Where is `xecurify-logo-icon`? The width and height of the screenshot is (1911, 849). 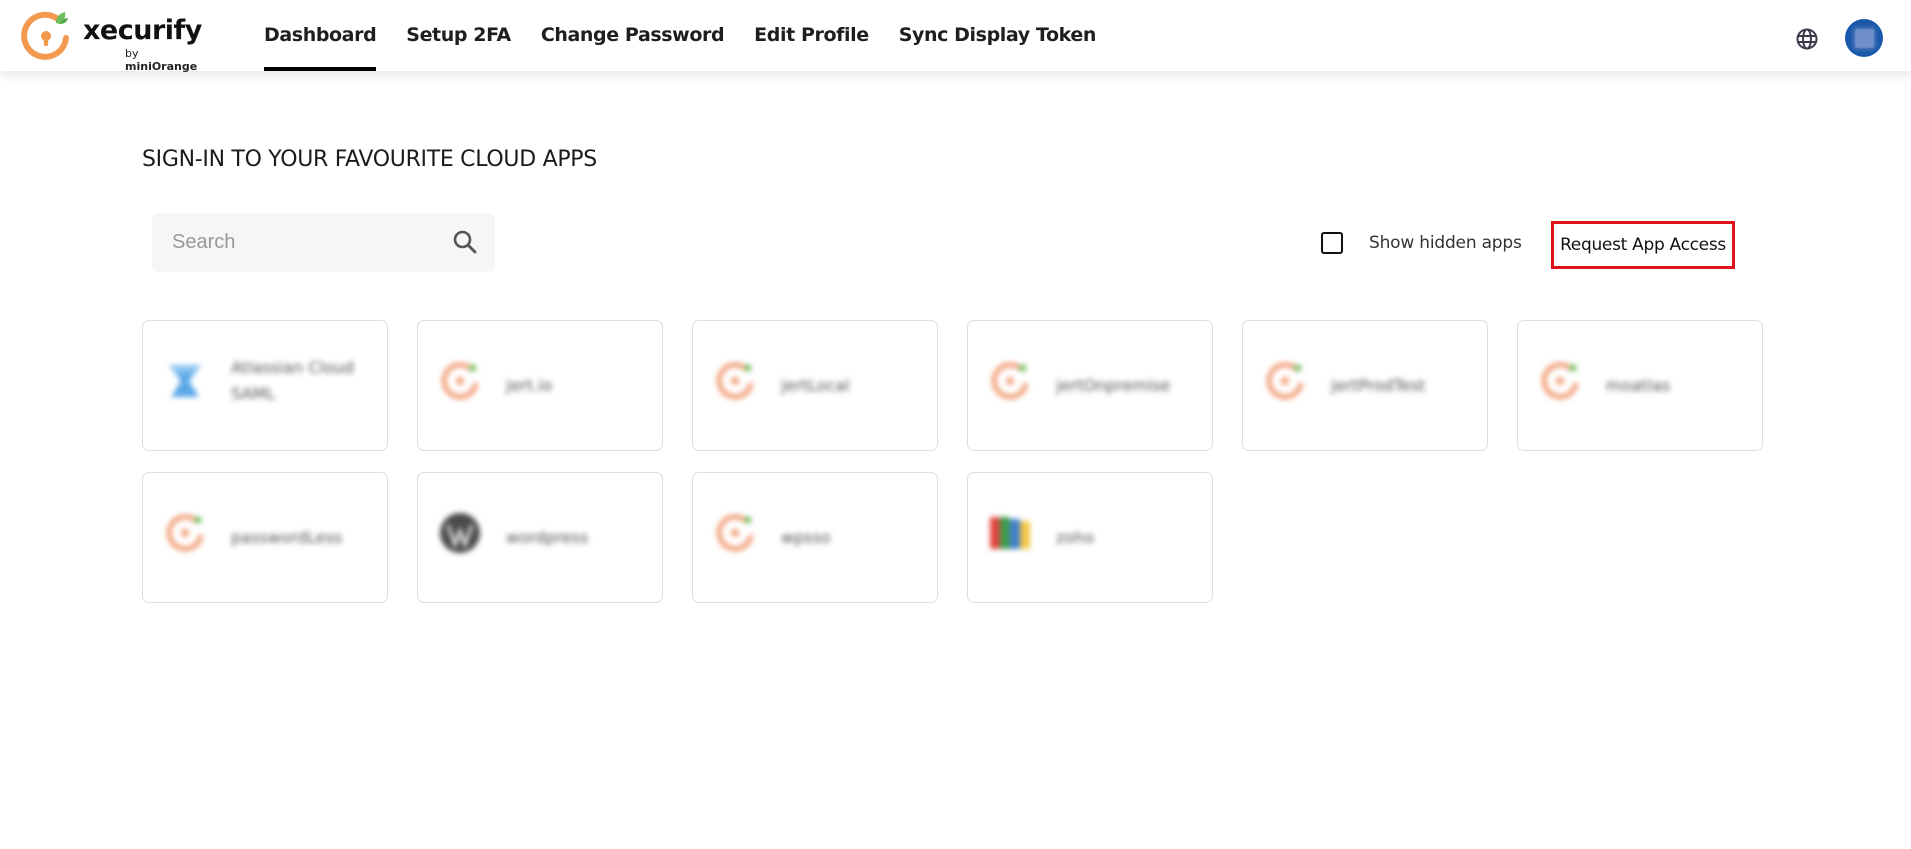 xecurify-logo-icon is located at coordinates (45, 35).